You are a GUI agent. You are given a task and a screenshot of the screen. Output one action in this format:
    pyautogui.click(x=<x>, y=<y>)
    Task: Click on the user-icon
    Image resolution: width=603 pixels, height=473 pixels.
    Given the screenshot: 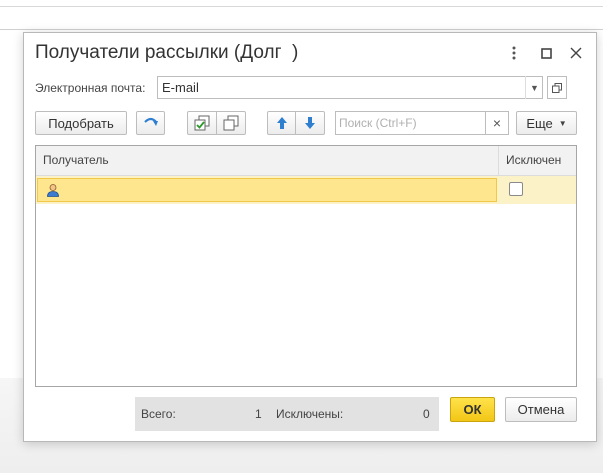 What is the action you would take?
    pyautogui.click(x=53, y=190)
    